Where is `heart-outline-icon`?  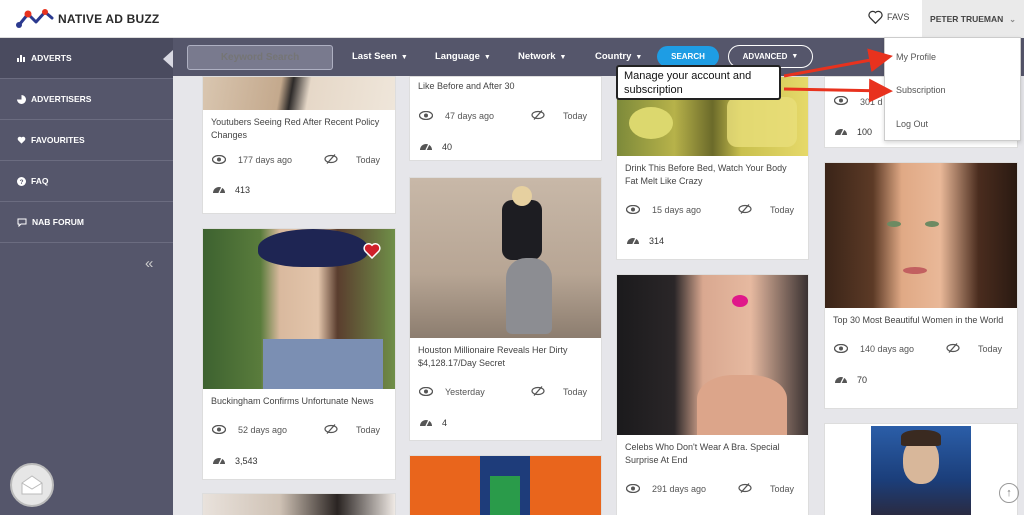 heart-outline-icon is located at coordinates (875, 17).